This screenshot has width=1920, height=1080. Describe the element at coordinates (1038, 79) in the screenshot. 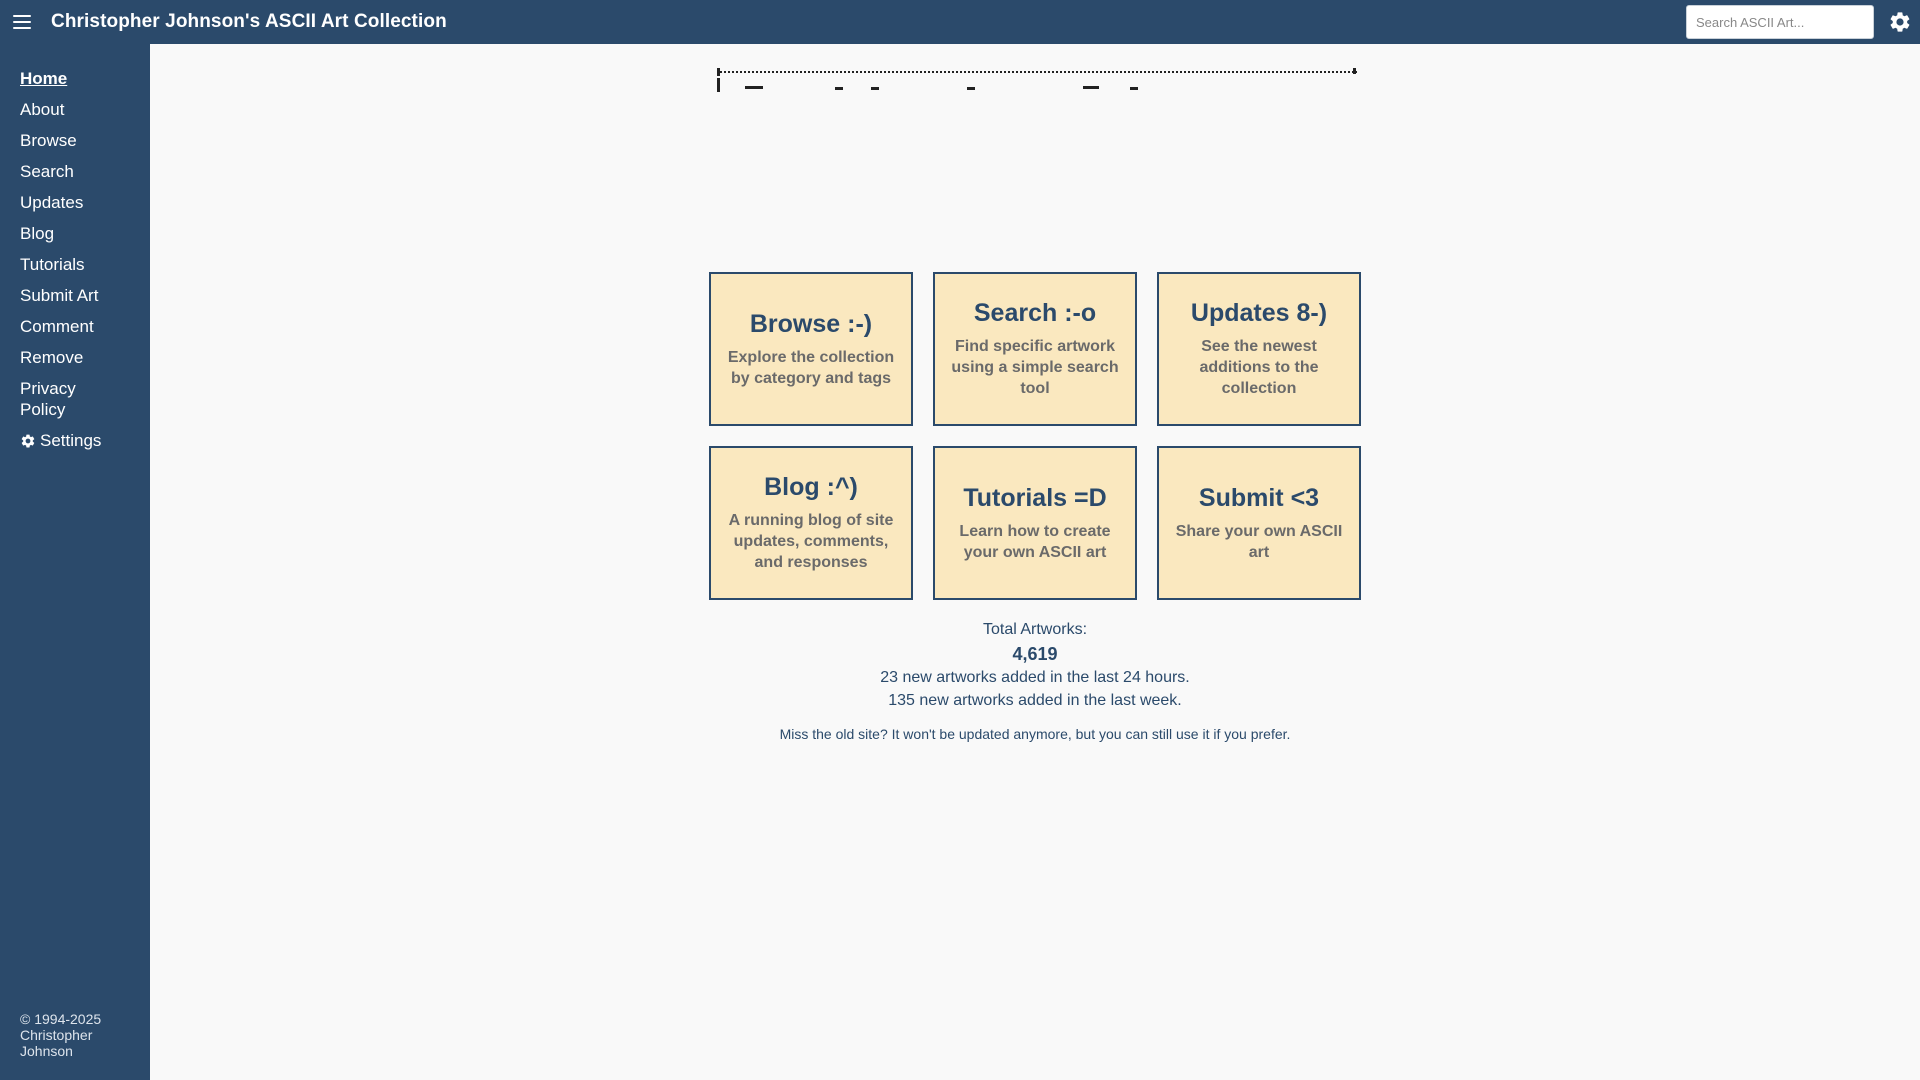

I see `ascii-art-banner` at that location.